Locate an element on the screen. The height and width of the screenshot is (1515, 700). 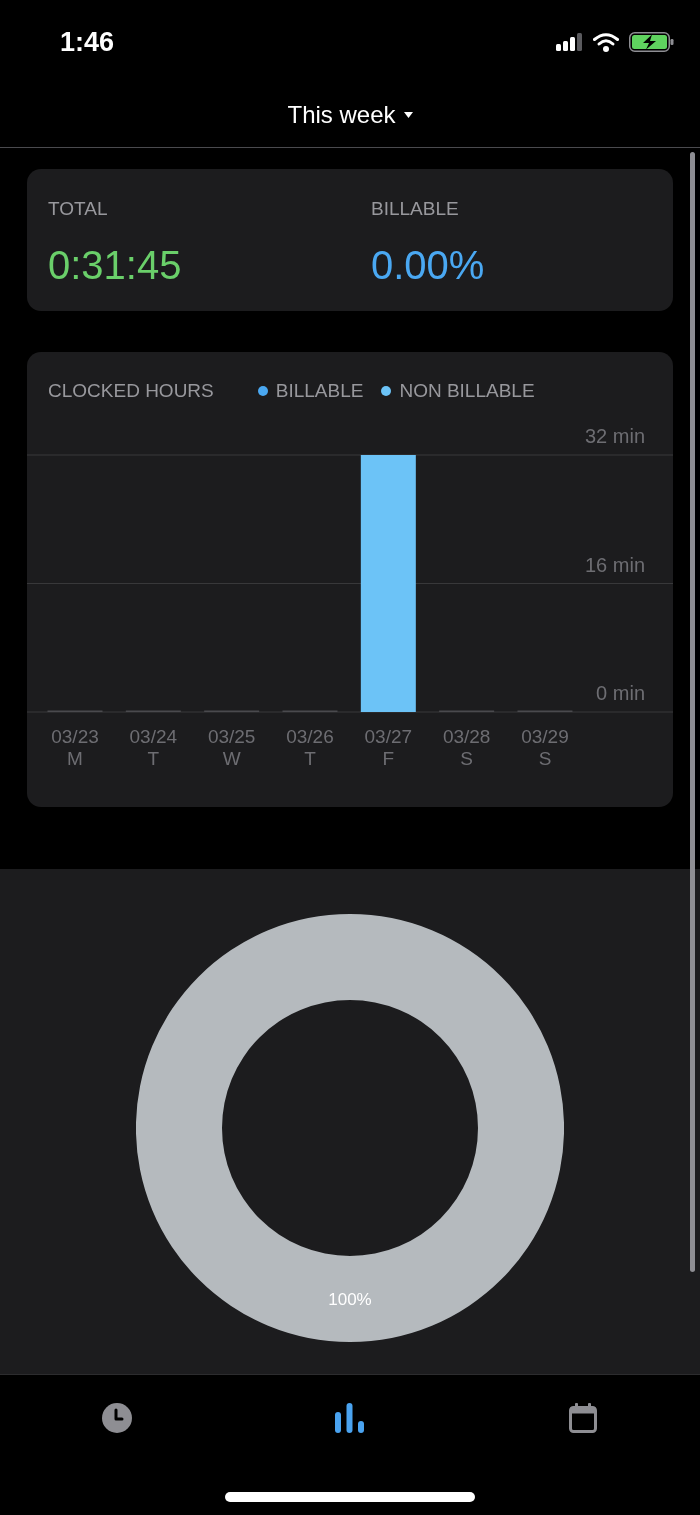
bar-chart-icon is located at coordinates (350, 1418).